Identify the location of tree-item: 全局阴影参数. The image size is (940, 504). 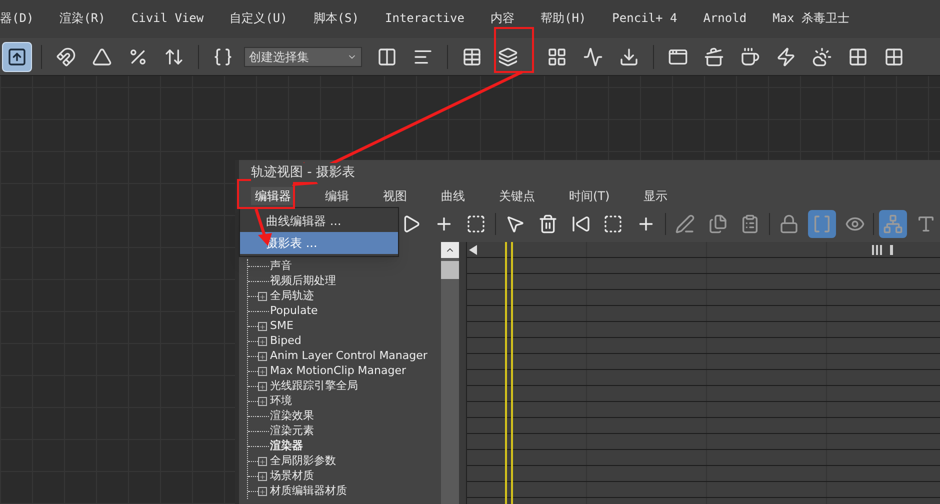
(303, 461).